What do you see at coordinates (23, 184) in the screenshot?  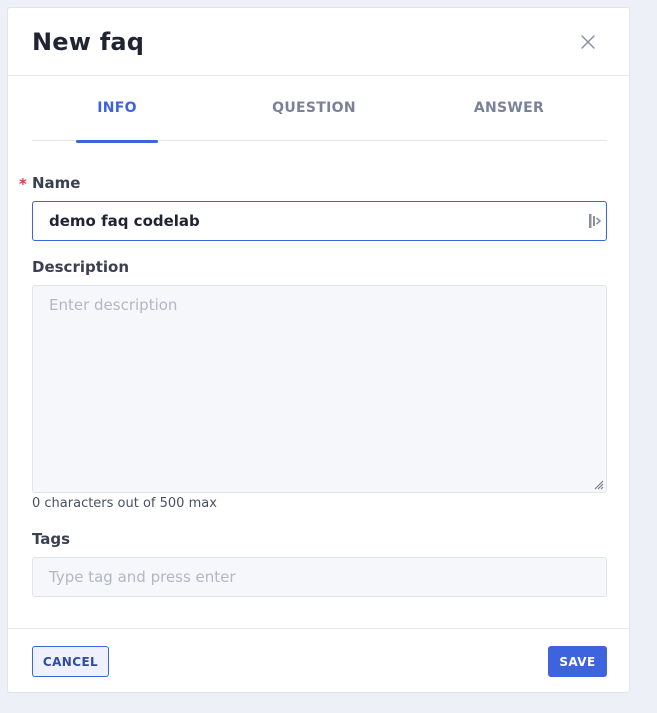 I see `required-indicator: *` at bounding box center [23, 184].